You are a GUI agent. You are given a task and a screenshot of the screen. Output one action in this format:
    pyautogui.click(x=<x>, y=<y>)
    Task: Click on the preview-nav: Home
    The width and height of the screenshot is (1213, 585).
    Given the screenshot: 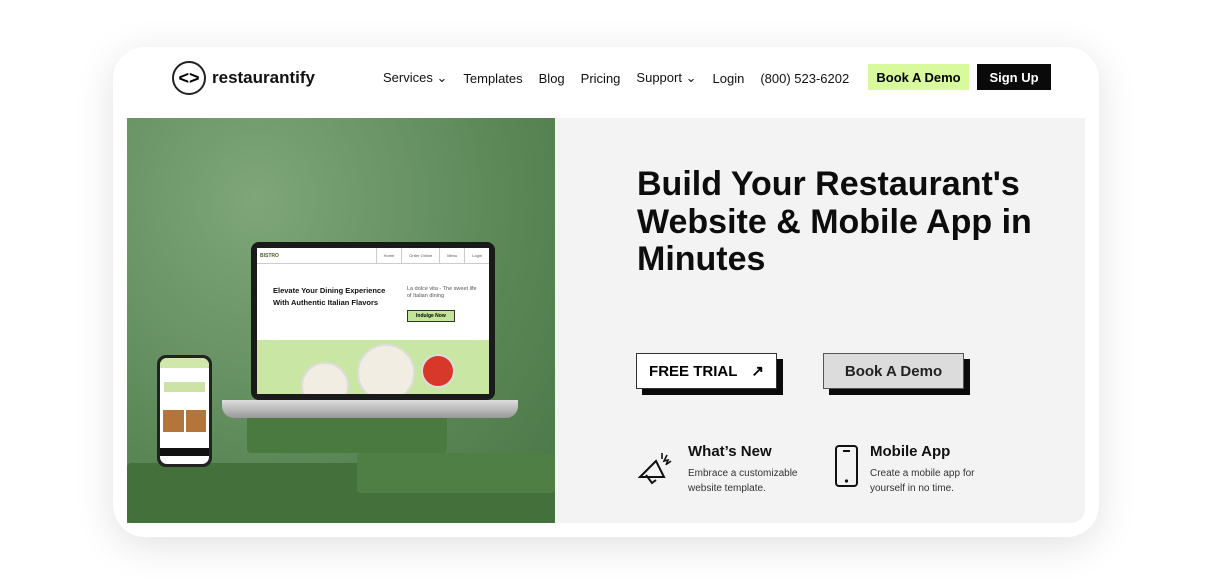 What is the action you would take?
    pyautogui.click(x=388, y=255)
    